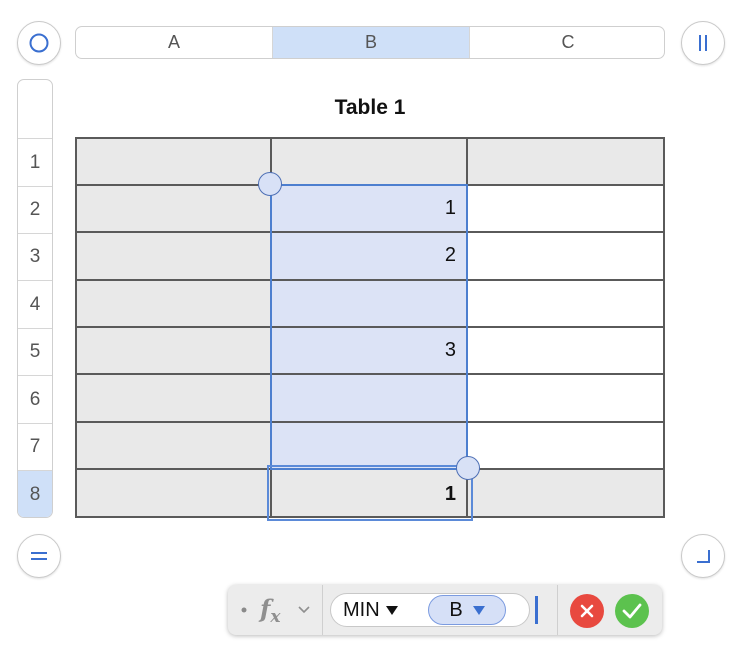  I want to click on select-table-button, so click(39, 43).